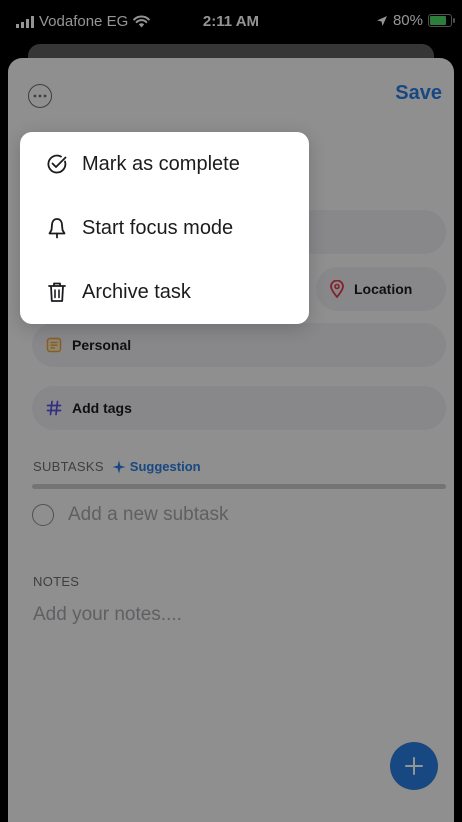 The height and width of the screenshot is (822, 462). I want to click on ellipsis-circle-icon, so click(40, 96).